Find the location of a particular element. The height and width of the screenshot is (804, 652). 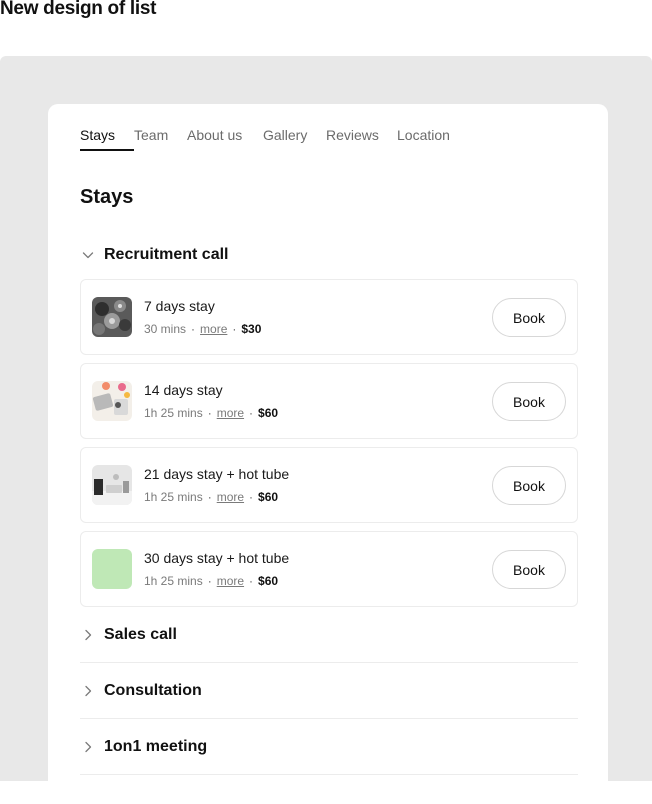

group-label: Recruitment call is located at coordinates (166, 254).